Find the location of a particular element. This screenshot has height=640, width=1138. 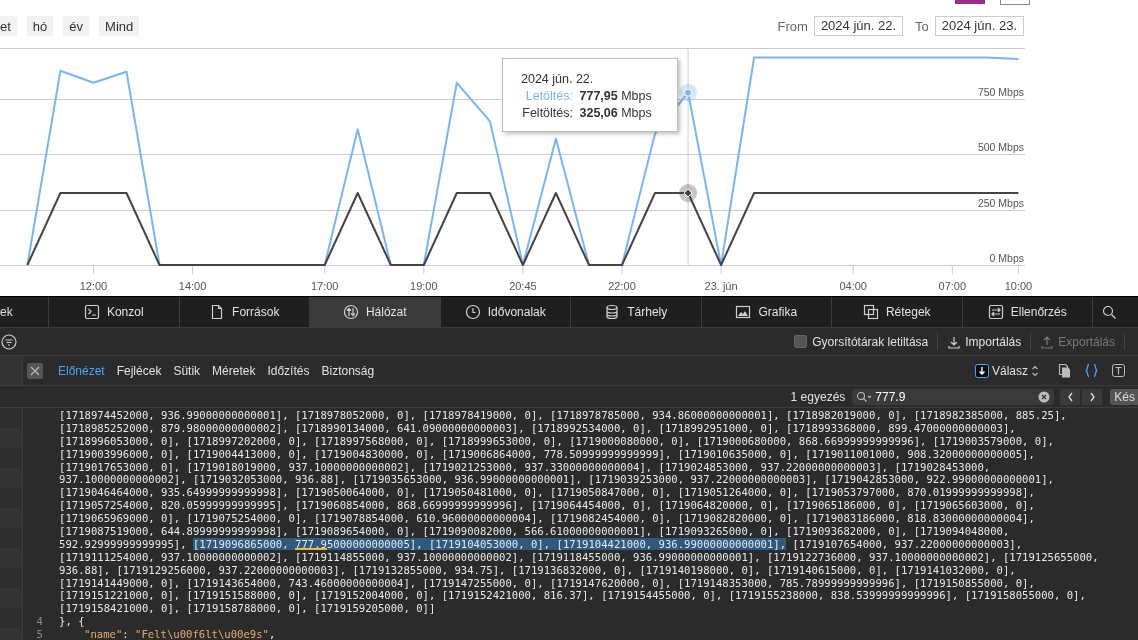

range-button: év is located at coordinates (76, 26).